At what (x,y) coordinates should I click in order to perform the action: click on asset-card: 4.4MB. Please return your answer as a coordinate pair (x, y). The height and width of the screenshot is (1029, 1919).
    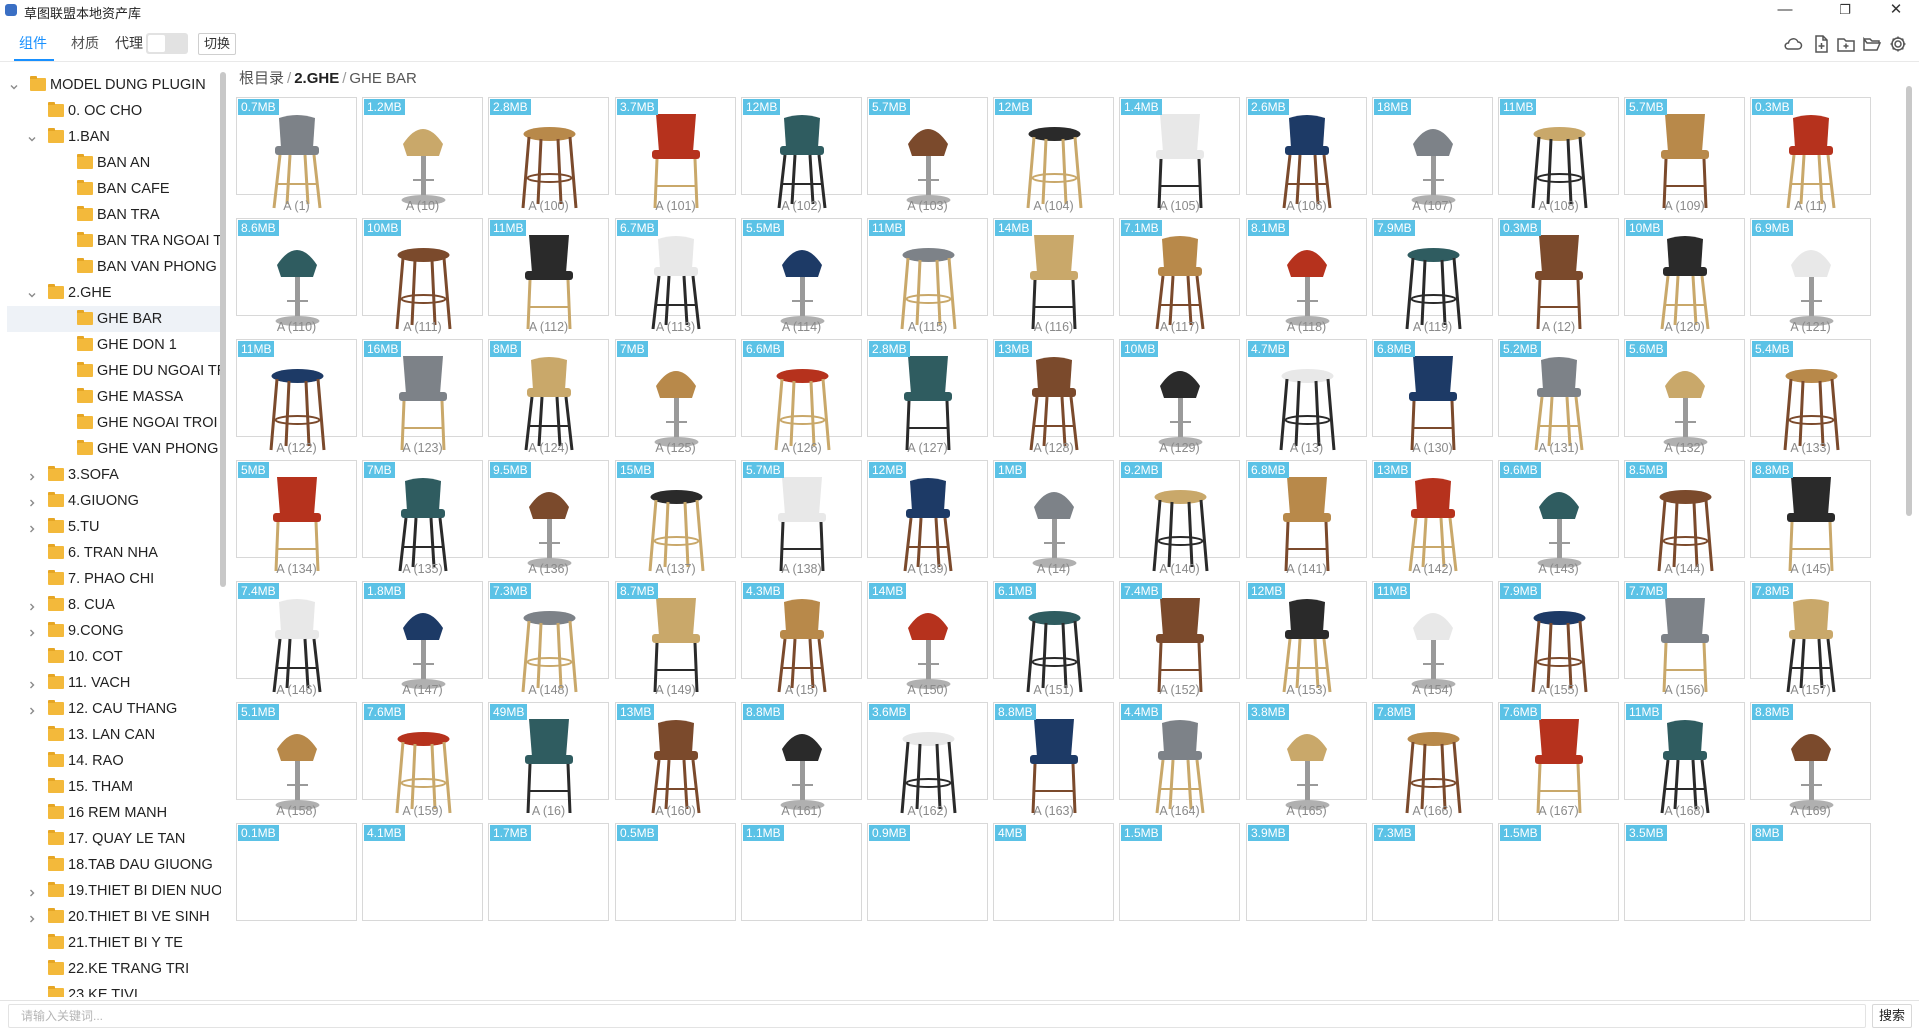
    Looking at the image, I should click on (1179, 758).